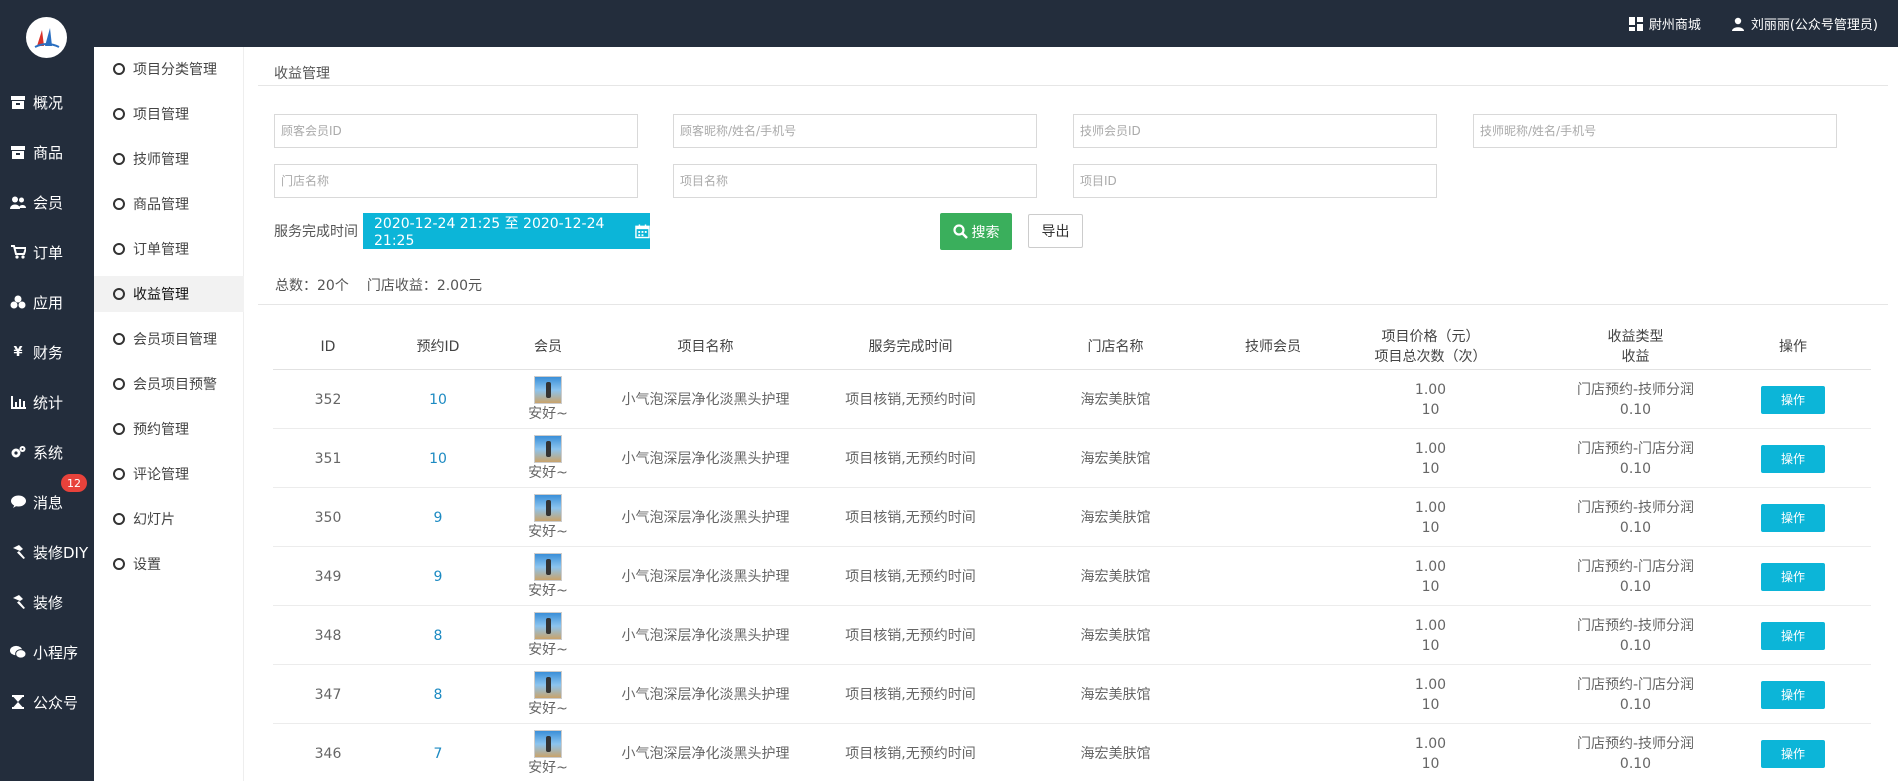 Image resolution: width=1898 pixels, height=781 pixels. Describe the element at coordinates (18, 152) in the screenshot. I see `goods-icon` at that location.